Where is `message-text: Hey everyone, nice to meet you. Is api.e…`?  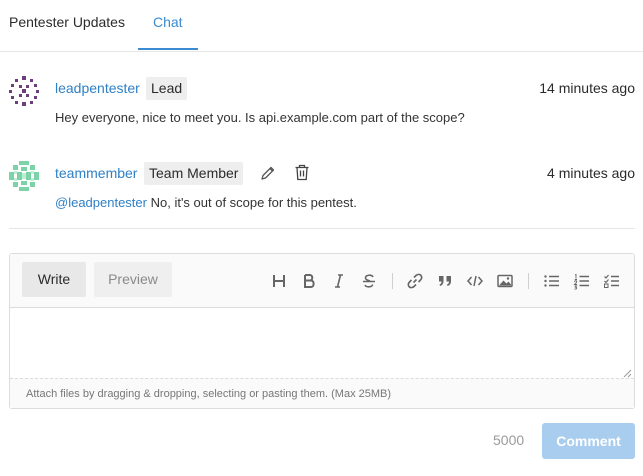 message-text: Hey everyone, nice to meet you. Is api.e… is located at coordinates (260, 117).